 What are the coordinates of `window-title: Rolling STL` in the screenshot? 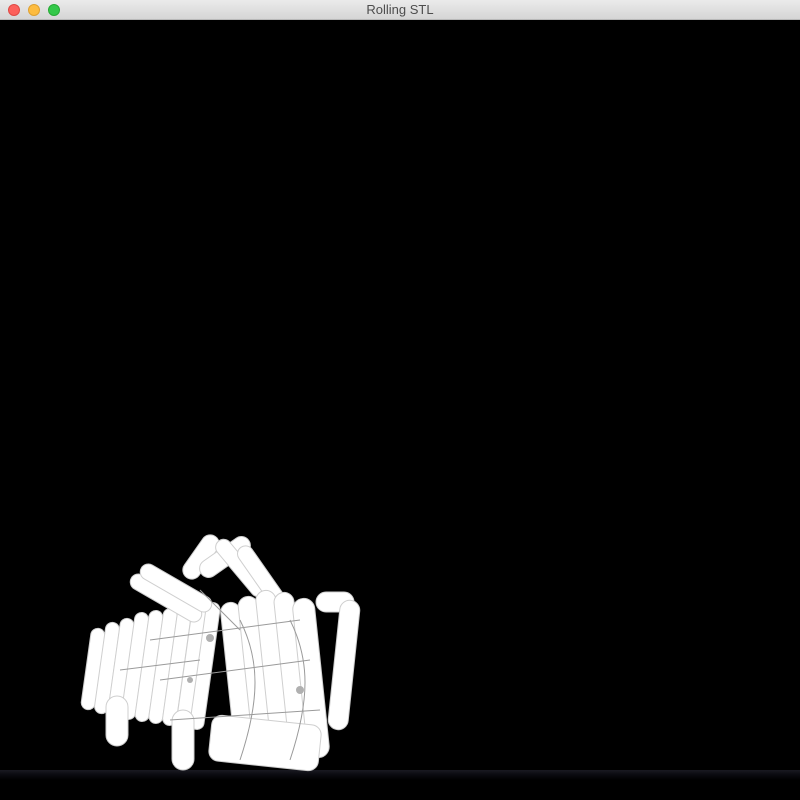 It's located at (400, 9).